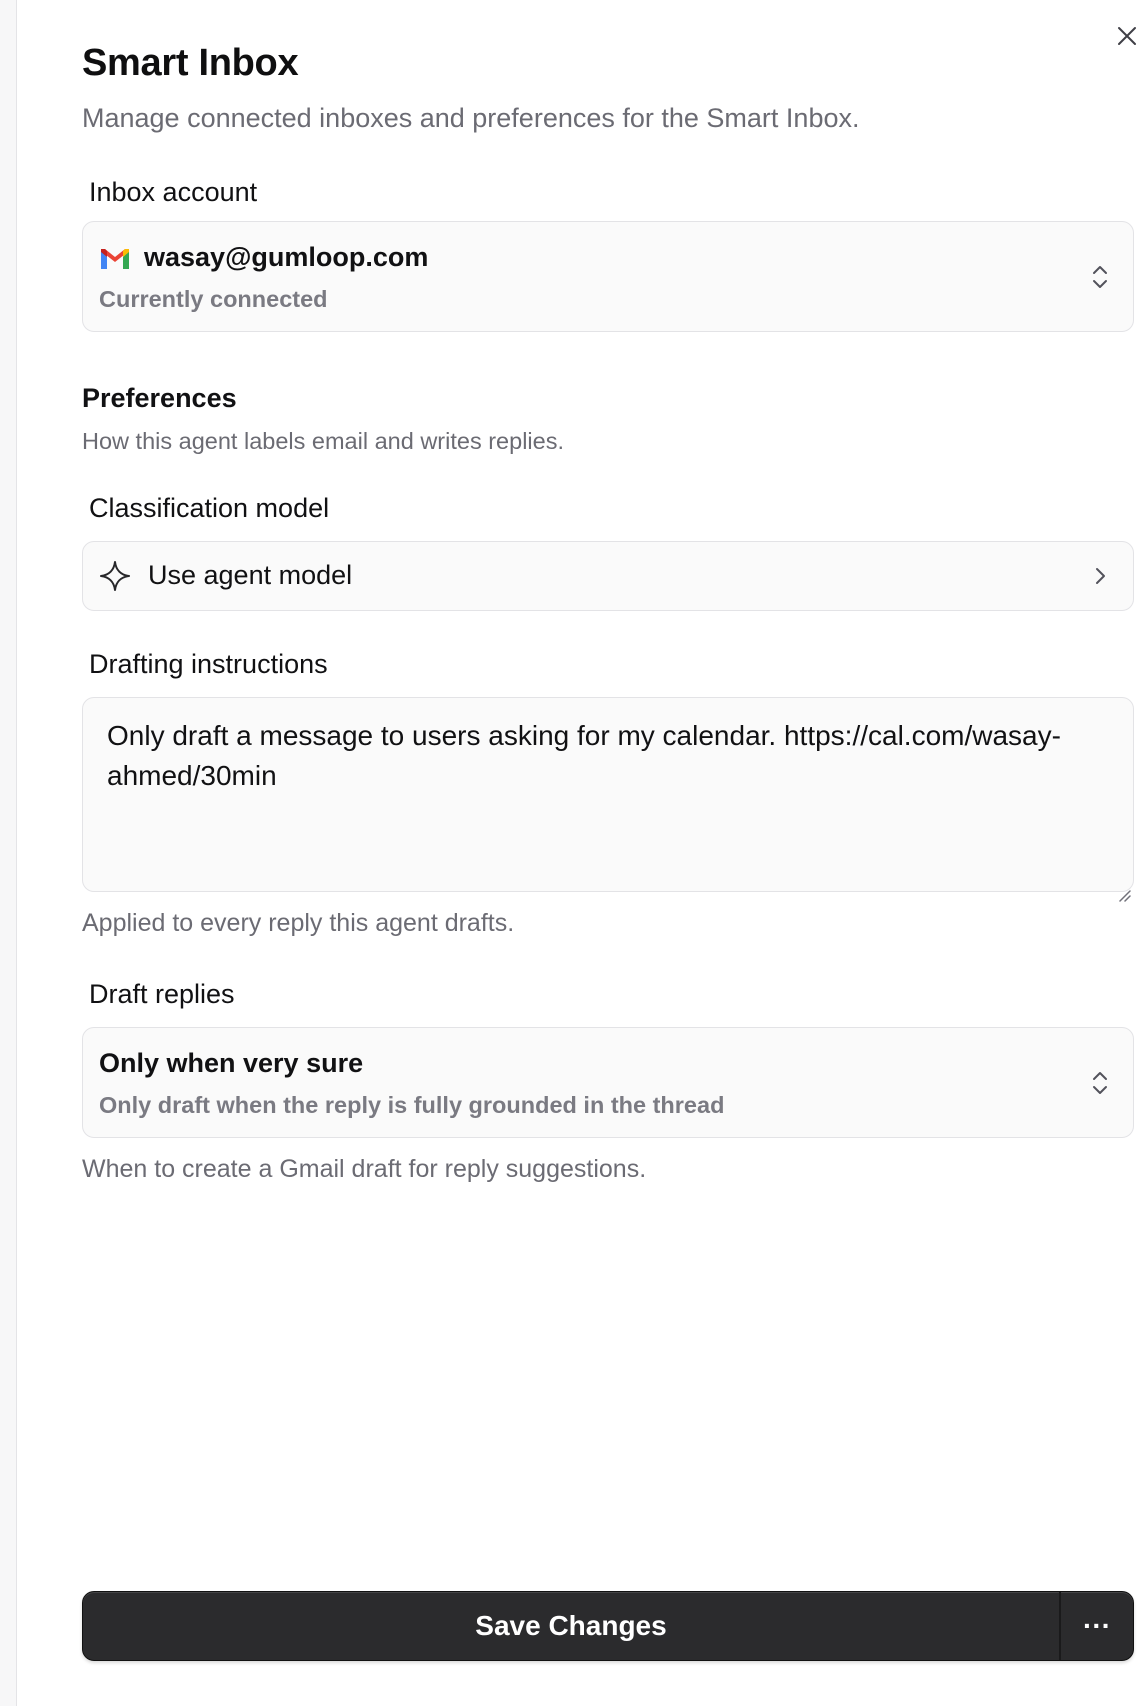 The width and height of the screenshot is (1146, 1706). I want to click on inbox-account-select: wasay@gumloop.com Currently connected, so click(608, 276).